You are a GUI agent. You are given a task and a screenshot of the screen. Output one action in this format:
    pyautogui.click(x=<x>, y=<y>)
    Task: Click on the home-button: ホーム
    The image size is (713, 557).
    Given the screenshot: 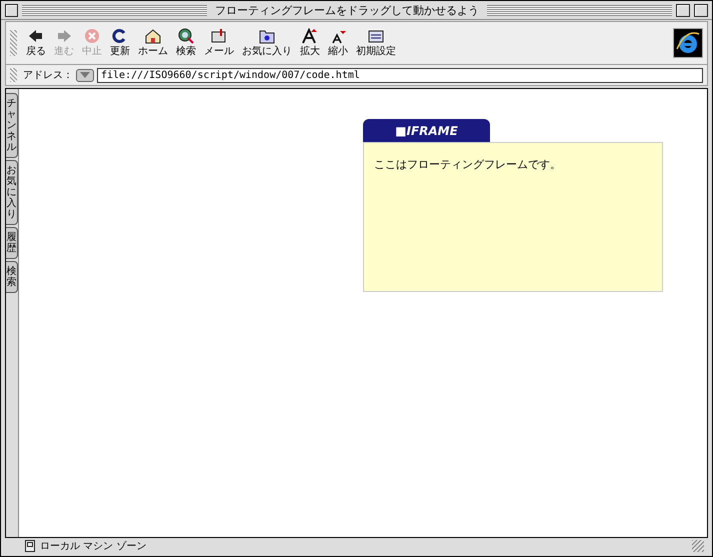 What is the action you would take?
    pyautogui.click(x=153, y=43)
    